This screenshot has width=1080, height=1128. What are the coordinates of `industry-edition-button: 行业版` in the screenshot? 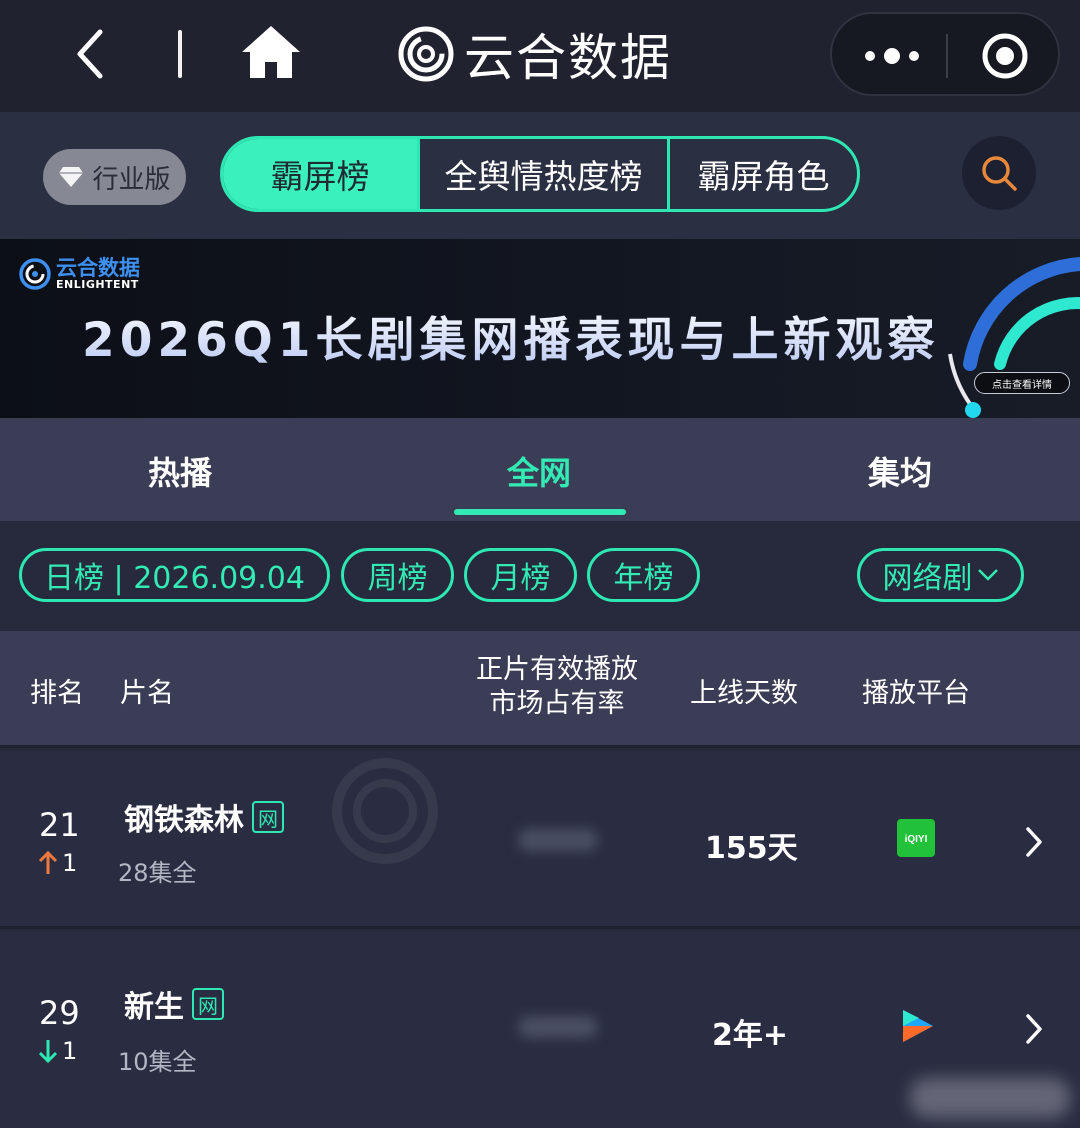 It's located at (114, 177).